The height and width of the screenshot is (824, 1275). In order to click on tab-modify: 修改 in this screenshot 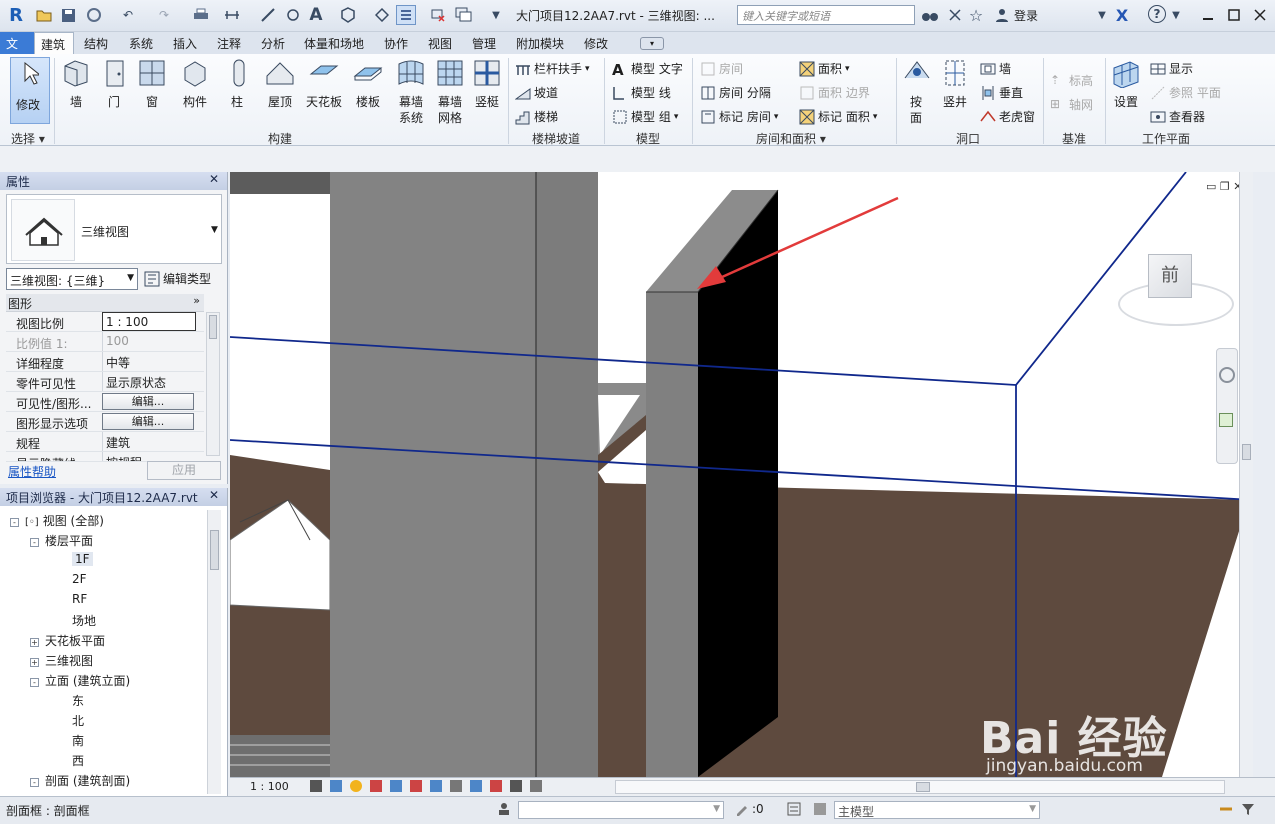, I will do `click(596, 43)`.